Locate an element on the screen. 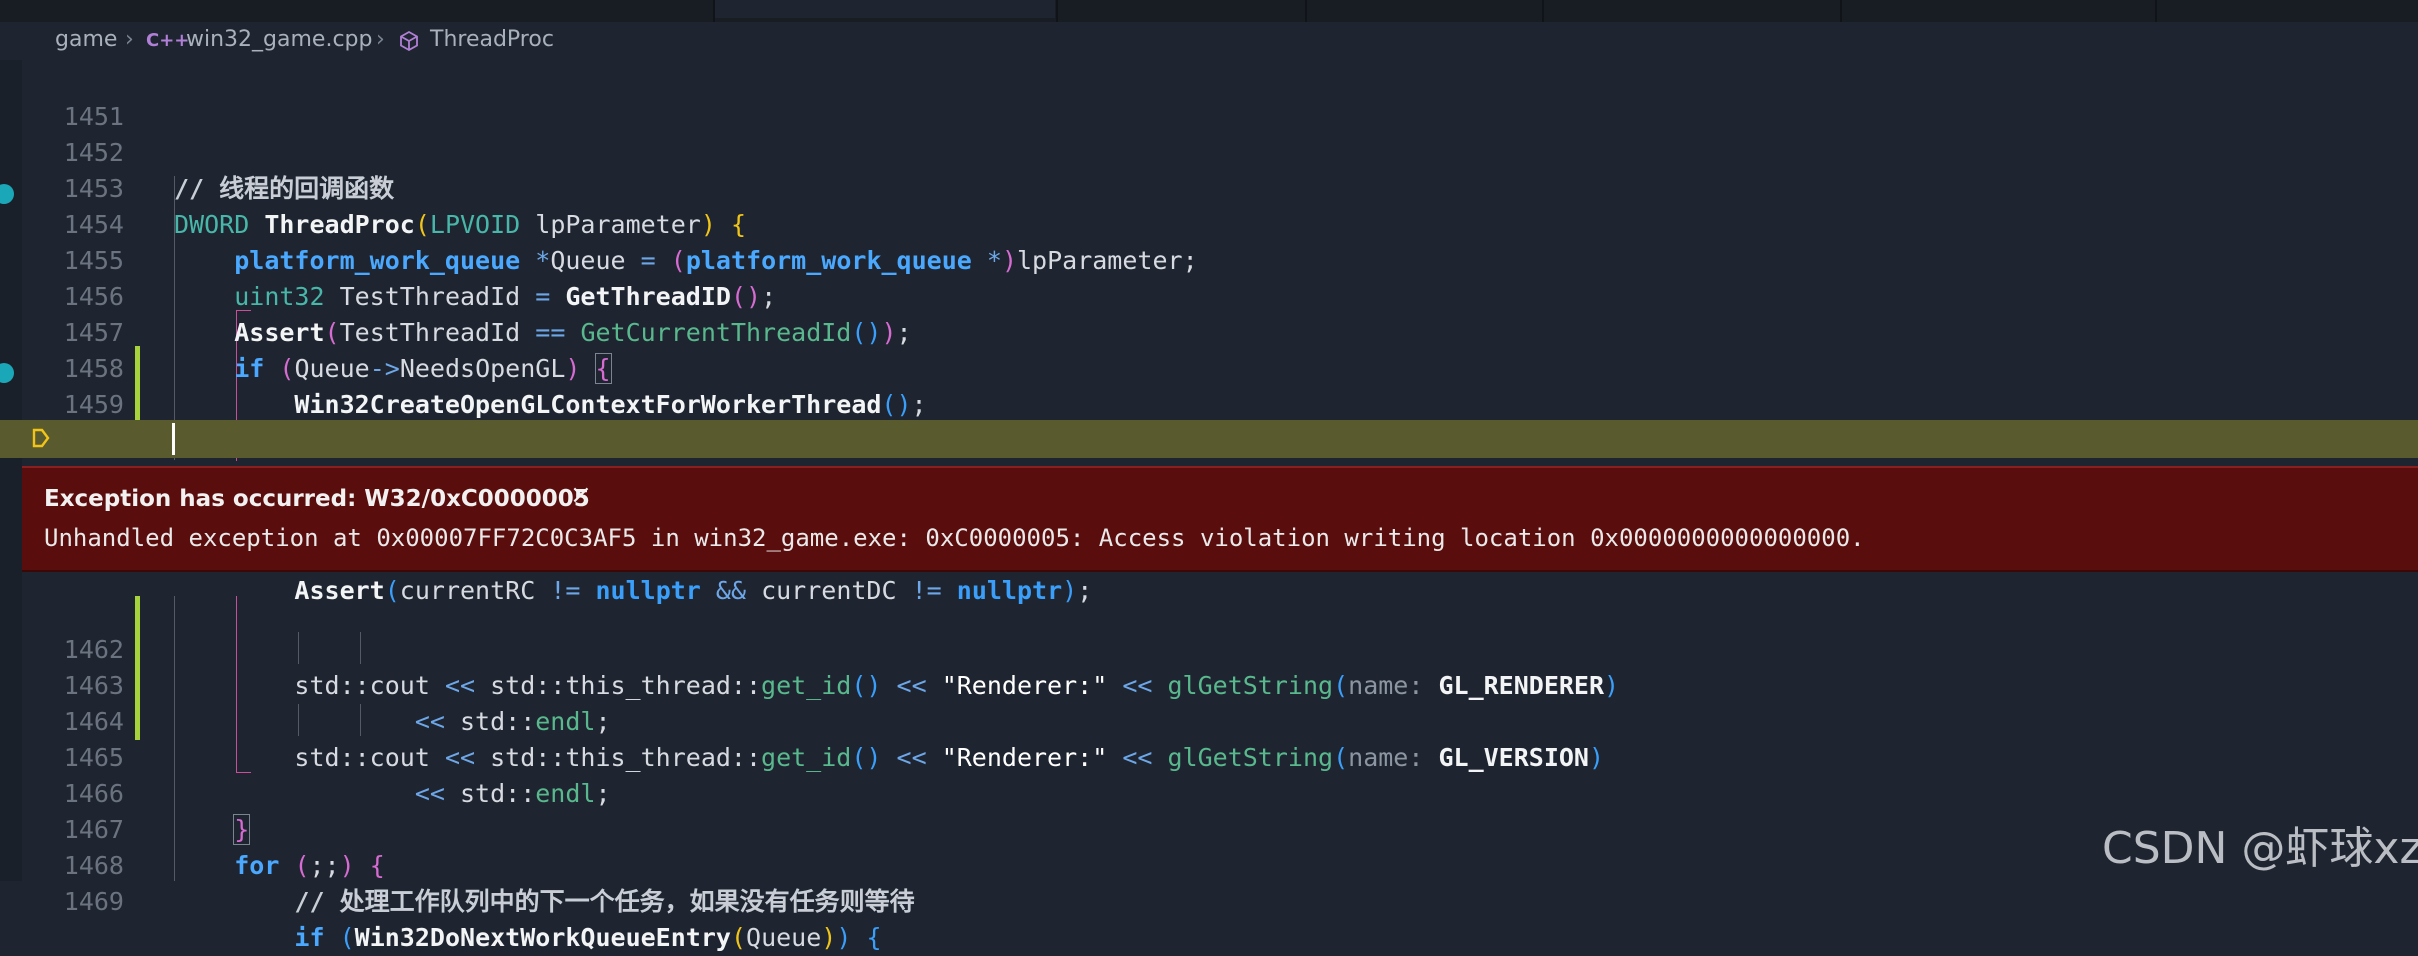  breadcrumb: game › C++ win32_game.cpp › ThreadProc is located at coordinates (1209, 41).